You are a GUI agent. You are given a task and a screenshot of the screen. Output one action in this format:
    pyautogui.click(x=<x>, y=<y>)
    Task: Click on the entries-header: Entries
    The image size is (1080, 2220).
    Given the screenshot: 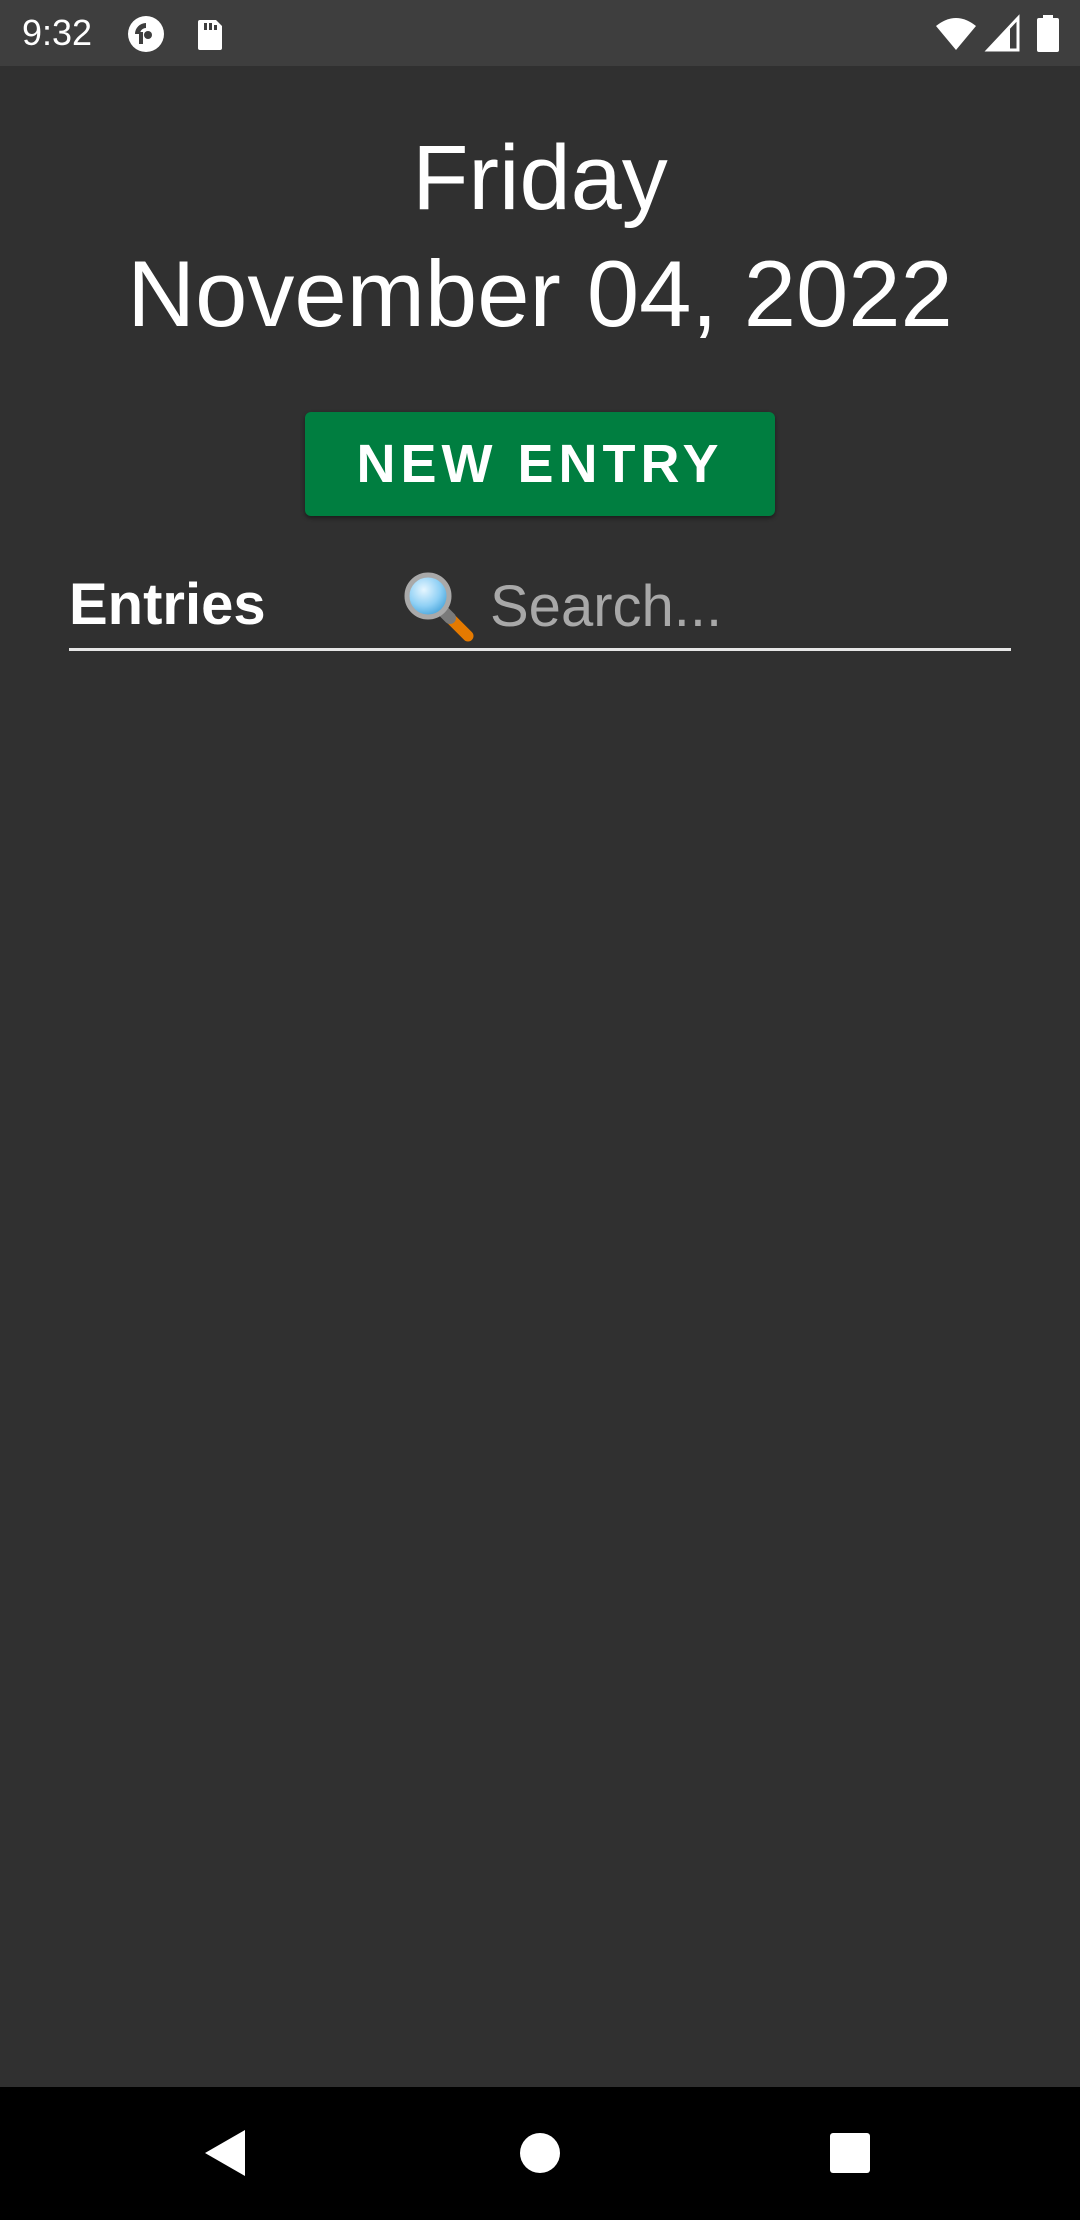 What is the action you would take?
    pyautogui.click(x=540, y=605)
    